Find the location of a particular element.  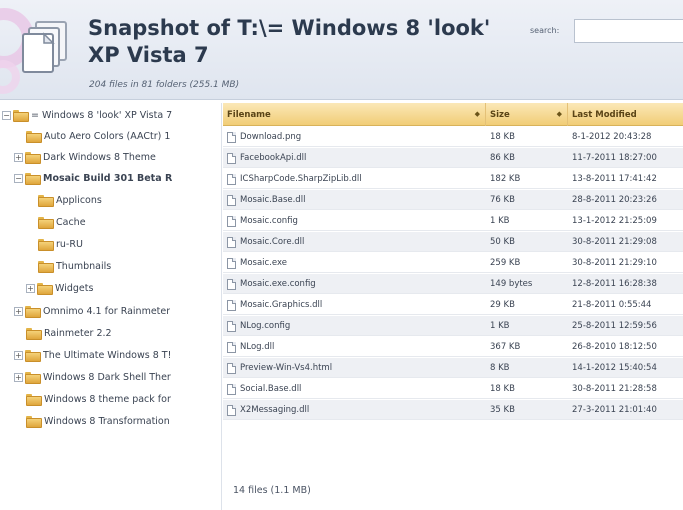

snapshot-summary: 204 files in 81 folders (255.1 MB) is located at coordinates (164, 85).